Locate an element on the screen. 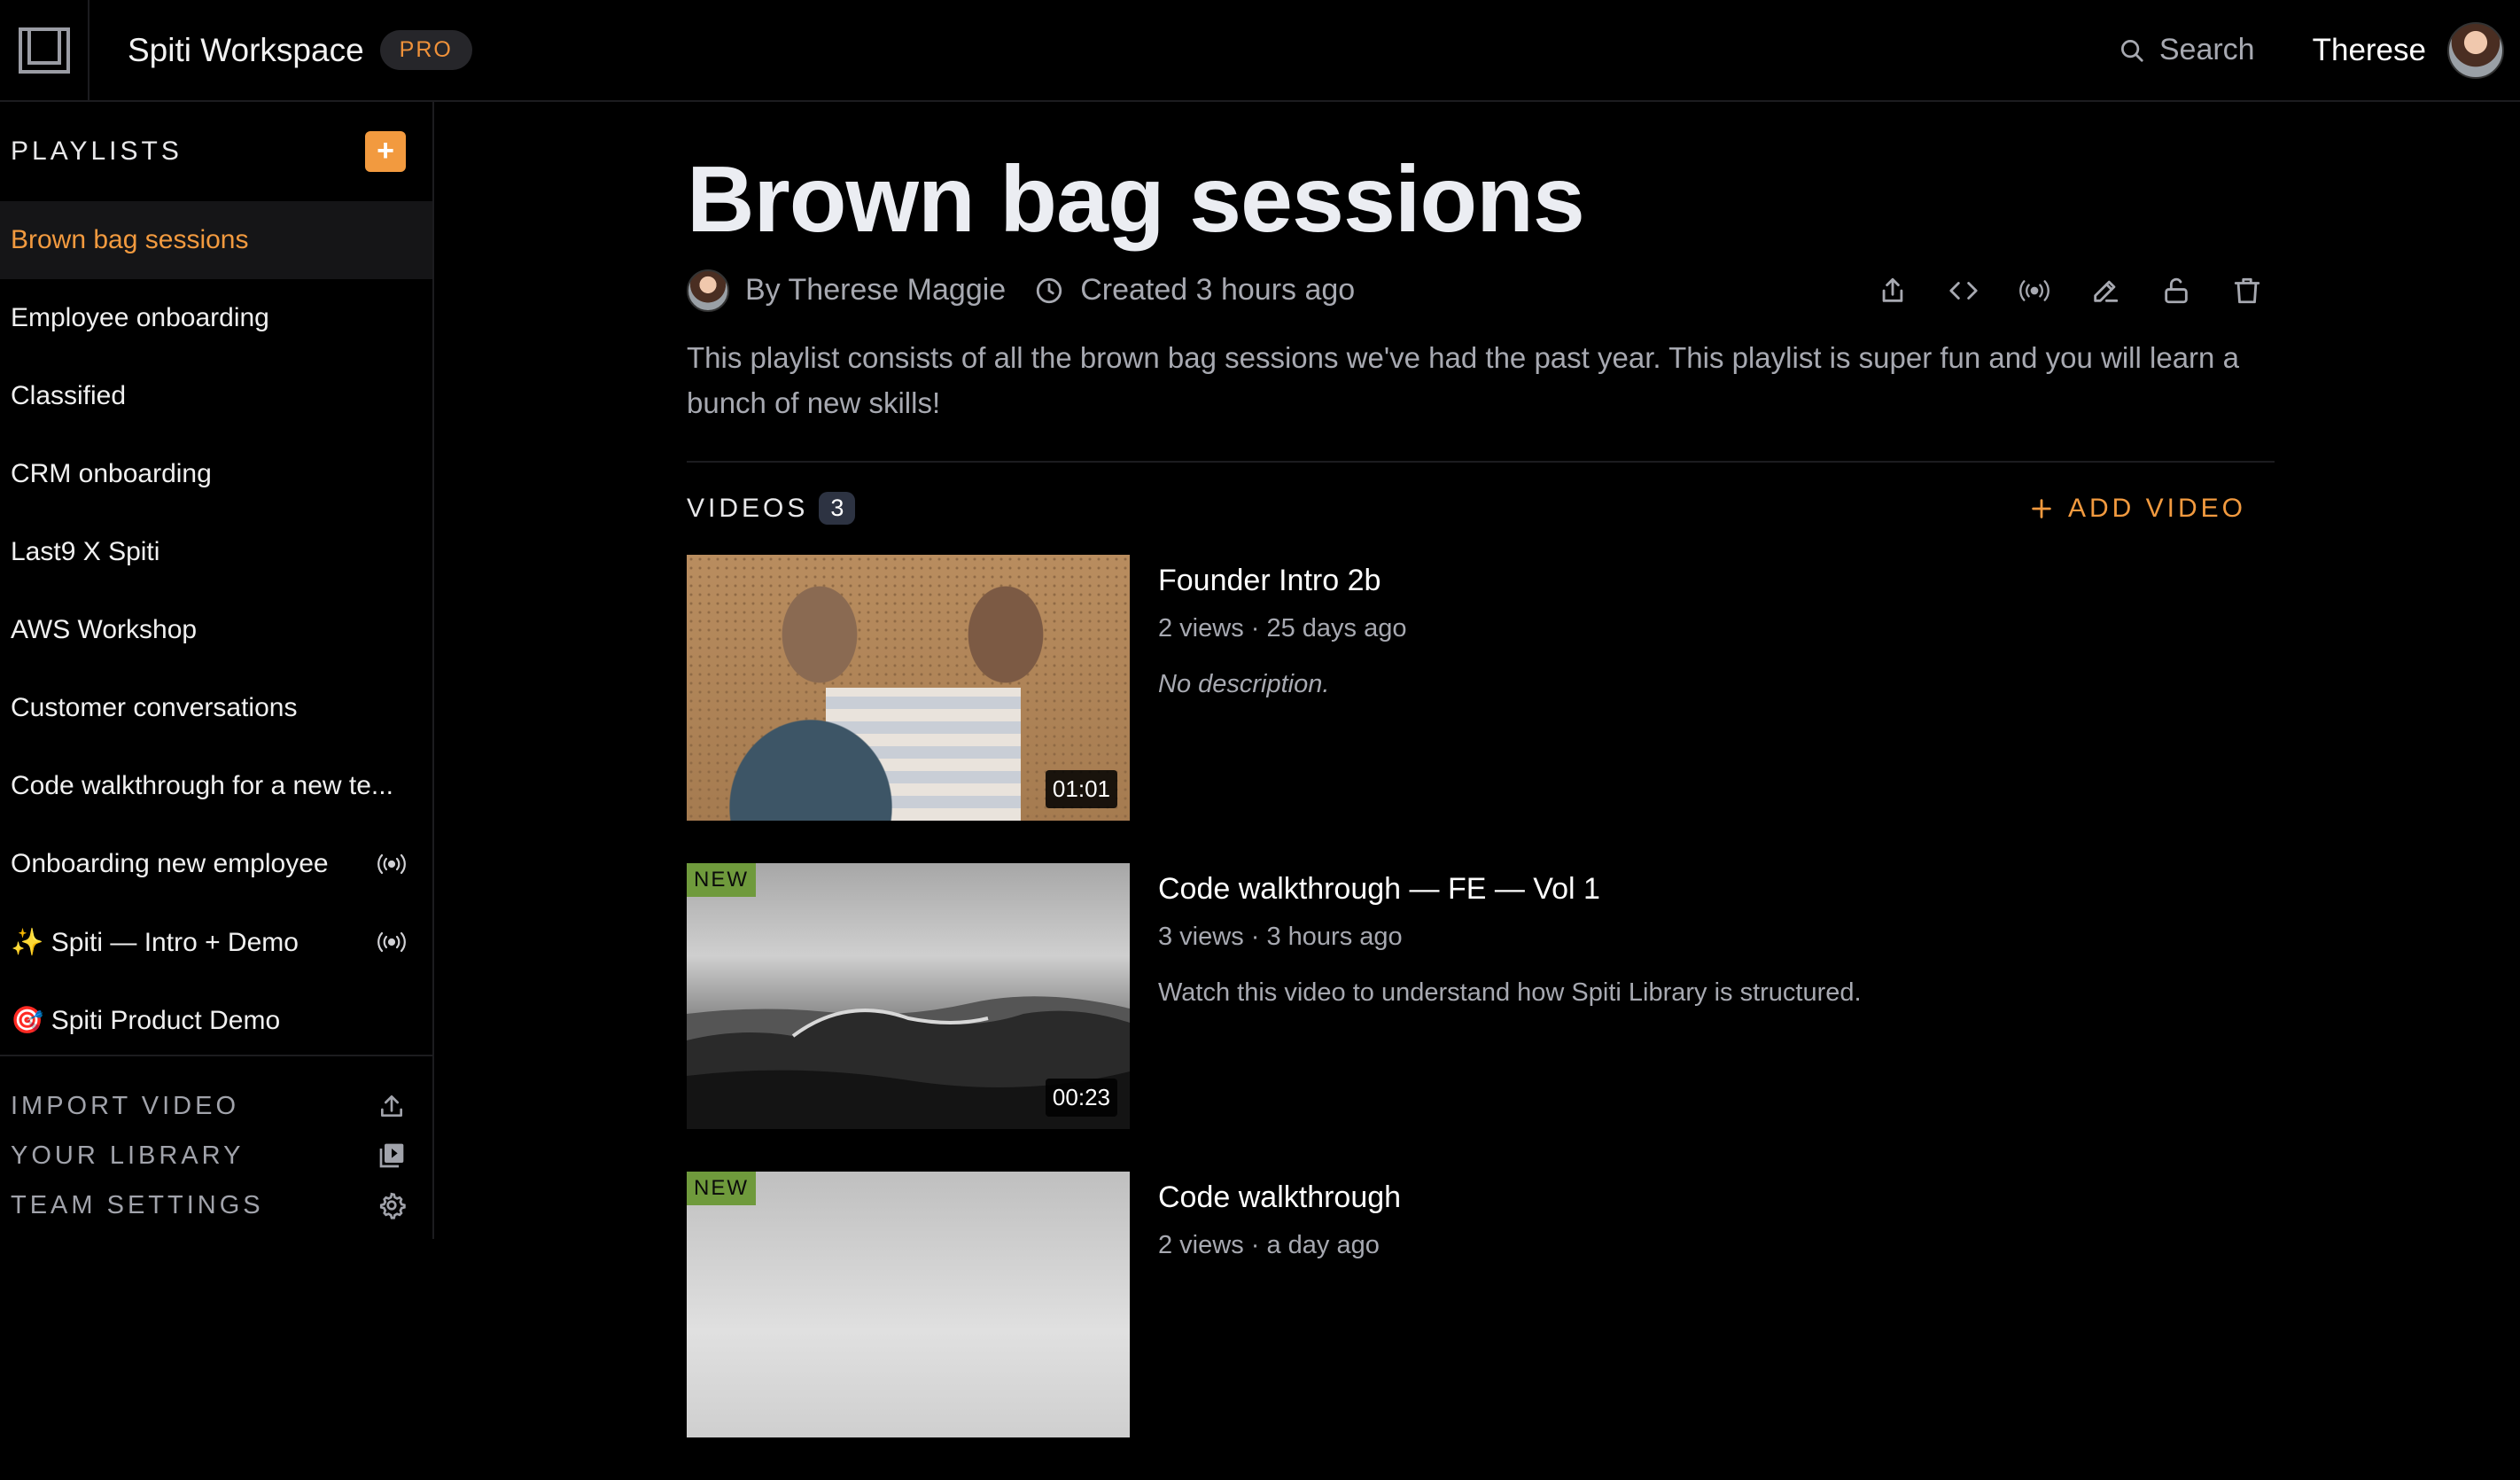 Image resolution: width=2520 pixels, height=1480 pixels. team-settings-label: TEAM SETTINGS is located at coordinates (137, 1204).